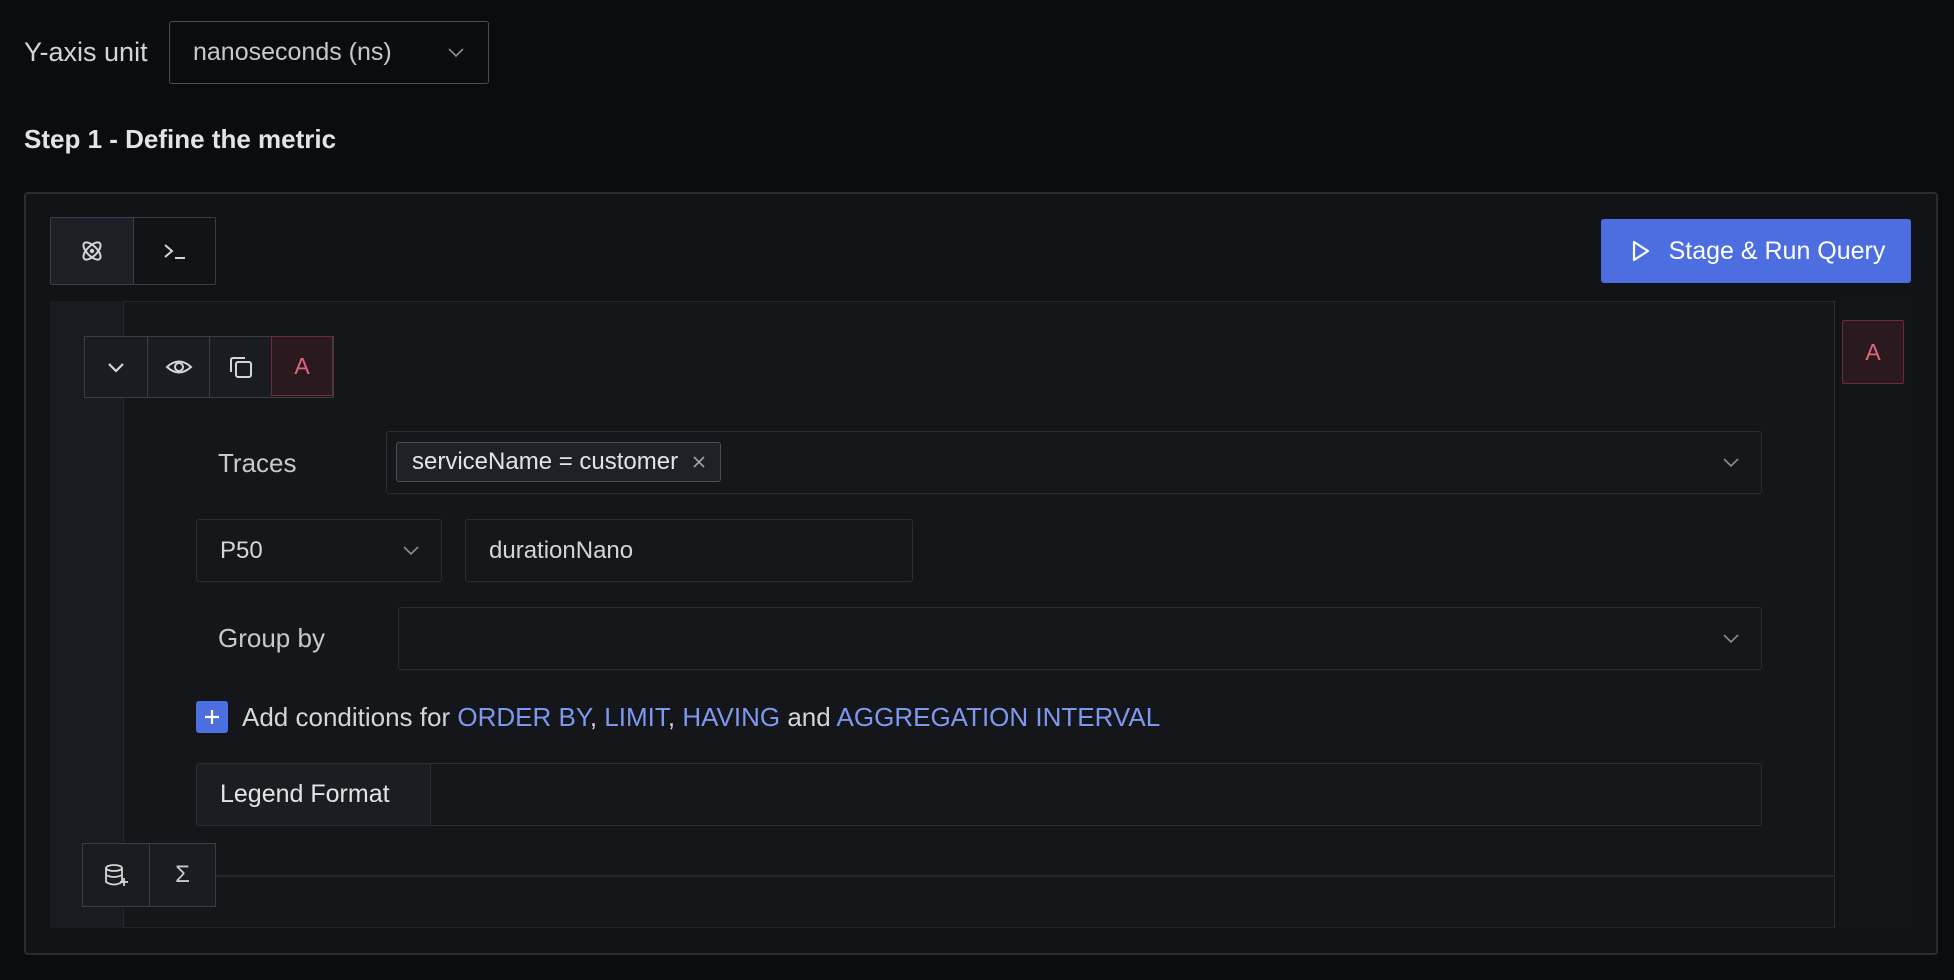 The height and width of the screenshot is (980, 1954). I want to click on query-actions-toolbar: A, so click(209, 367).